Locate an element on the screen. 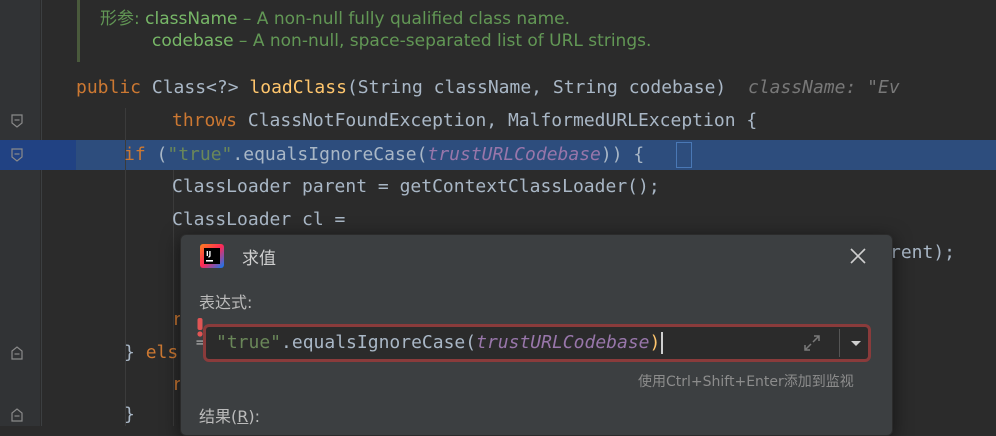 Image resolution: width=996 pixels, height=436 pixels. keyword: throws is located at coordinates (205, 120).